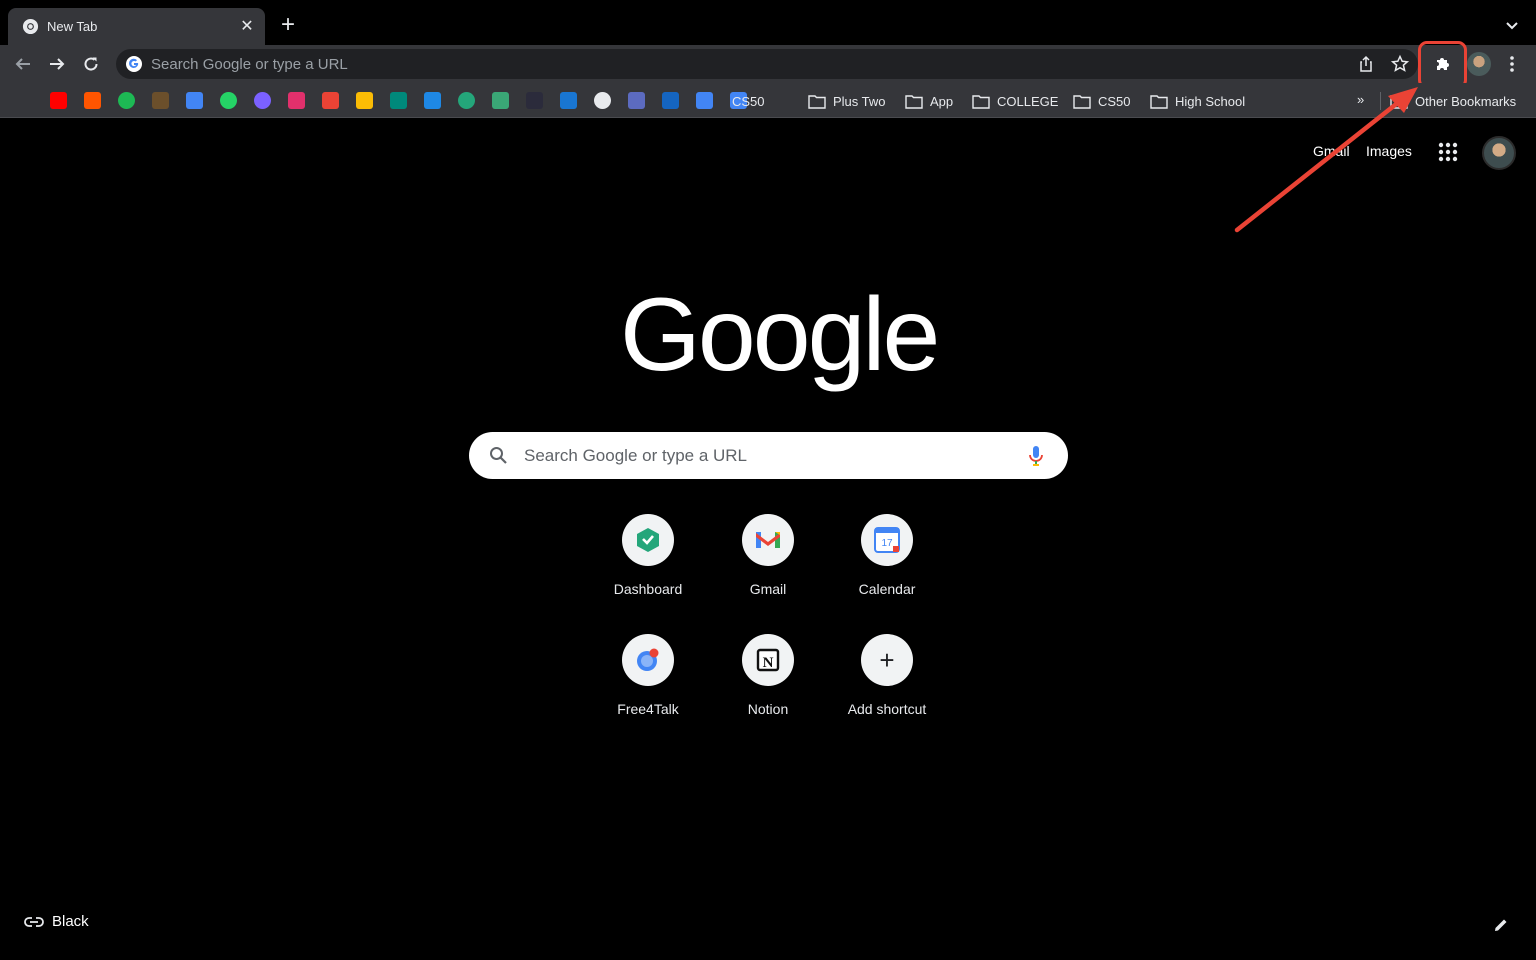  I want to click on bookmark-star-icon, so click(1400, 64).